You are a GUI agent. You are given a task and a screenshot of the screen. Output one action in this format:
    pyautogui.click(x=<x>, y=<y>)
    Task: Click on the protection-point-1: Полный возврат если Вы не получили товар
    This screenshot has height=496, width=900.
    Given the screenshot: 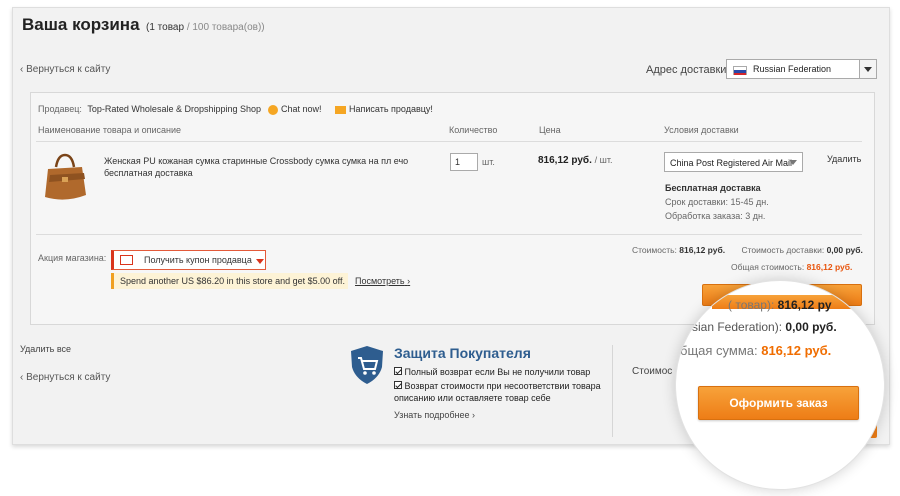 What is the action you would take?
    pyautogui.click(x=492, y=372)
    